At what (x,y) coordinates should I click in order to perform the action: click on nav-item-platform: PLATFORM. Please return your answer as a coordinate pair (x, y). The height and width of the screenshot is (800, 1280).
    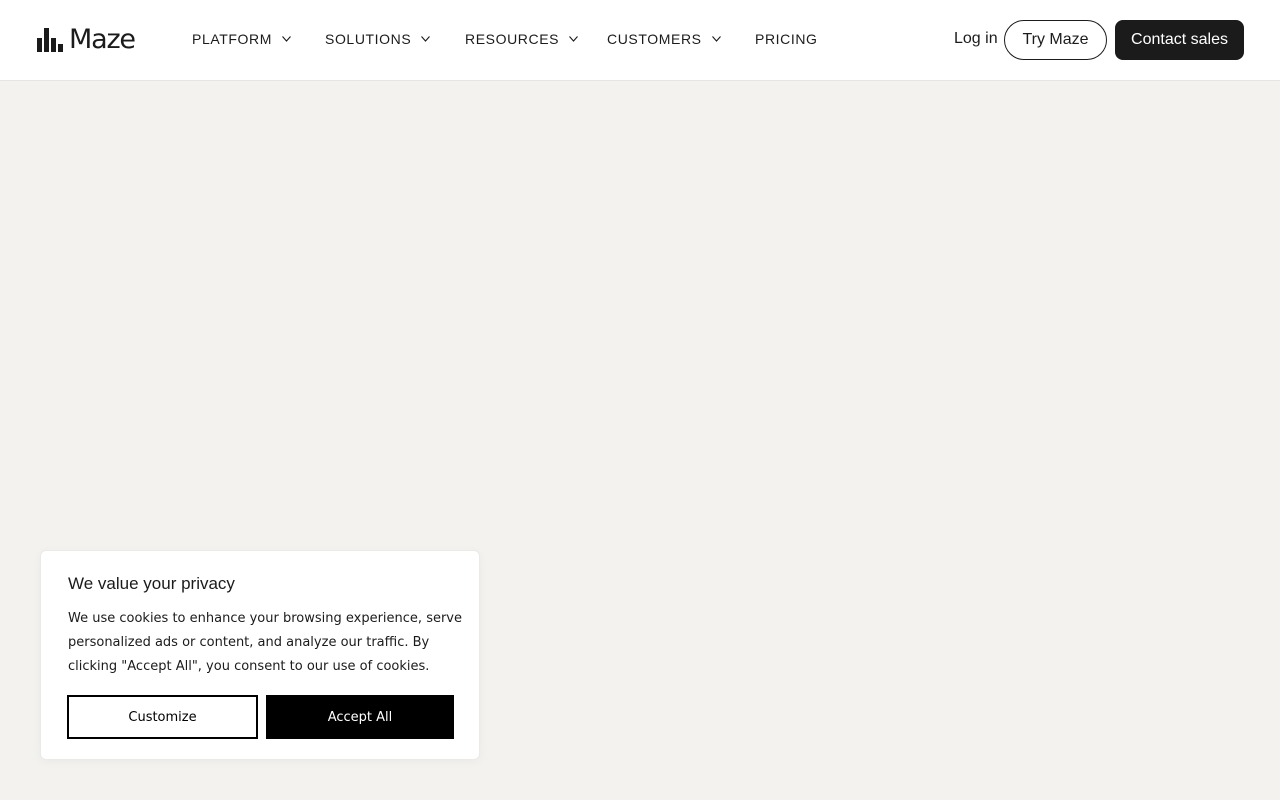
    Looking at the image, I should click on (241, 39).